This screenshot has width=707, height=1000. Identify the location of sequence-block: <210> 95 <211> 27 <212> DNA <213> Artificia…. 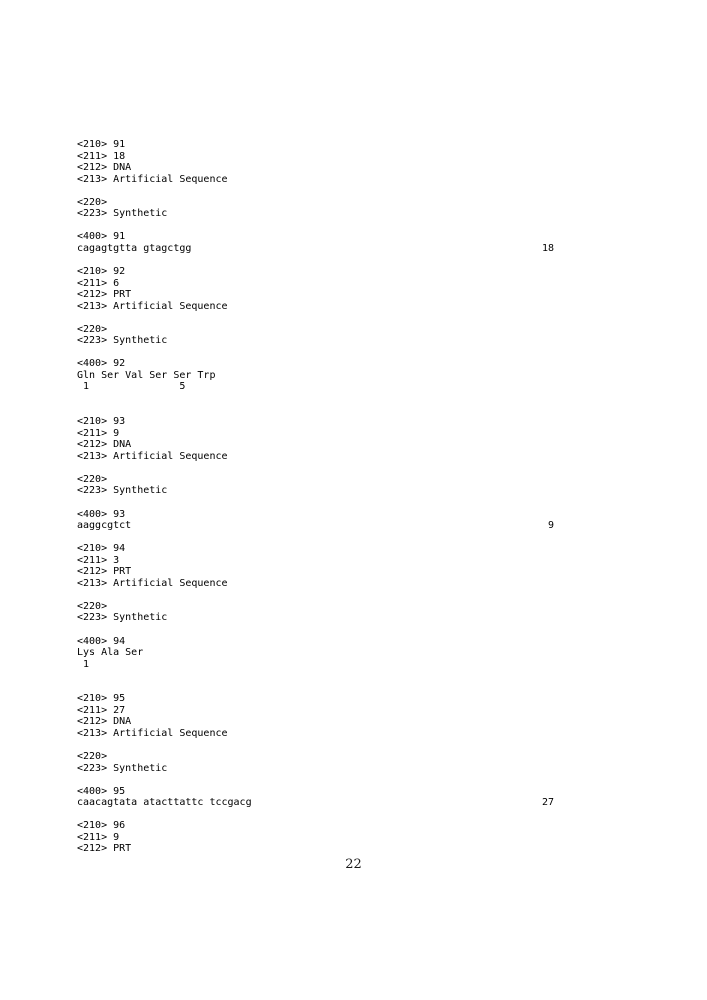
(317, 739).